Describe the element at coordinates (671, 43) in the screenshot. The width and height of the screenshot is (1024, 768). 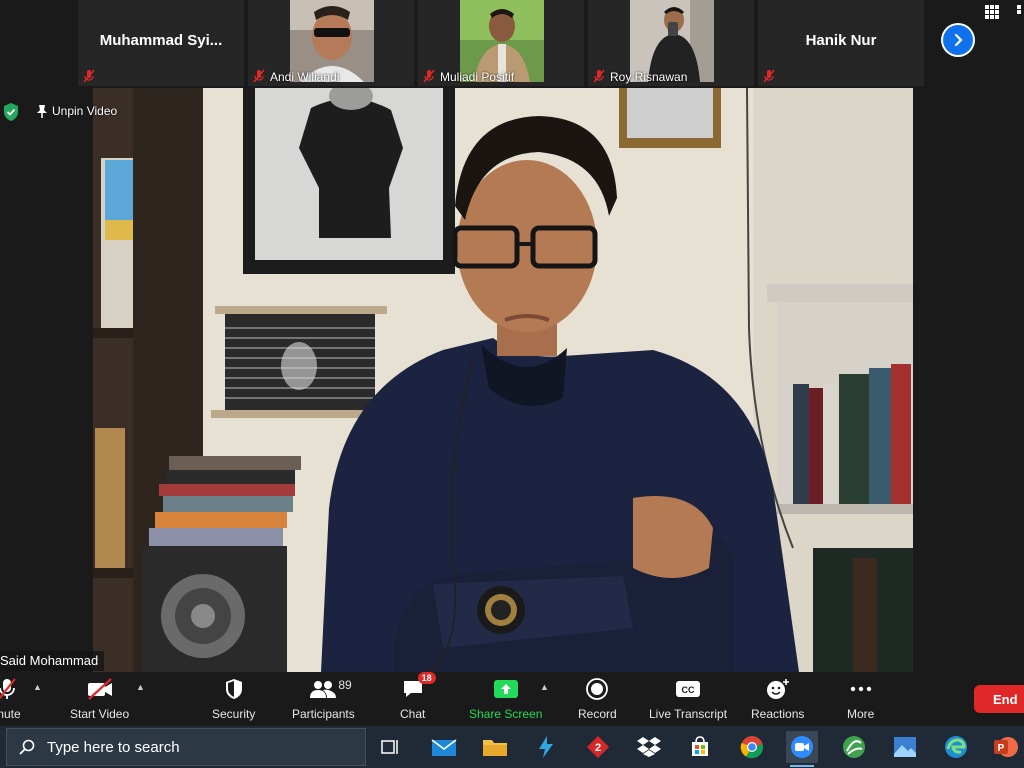
I see `participant-tile-4: Roy Risnawan` at that location.